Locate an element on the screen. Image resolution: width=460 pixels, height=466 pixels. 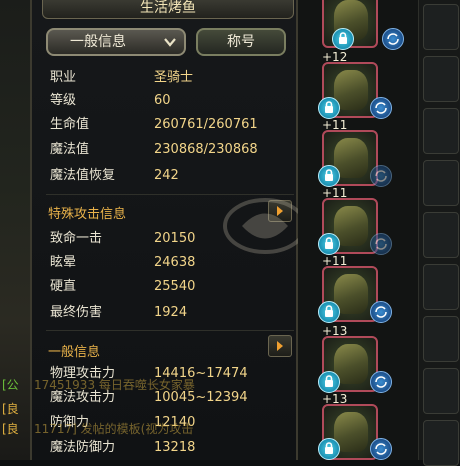
stat-value: 1924 is located at coordinates (171, 312).